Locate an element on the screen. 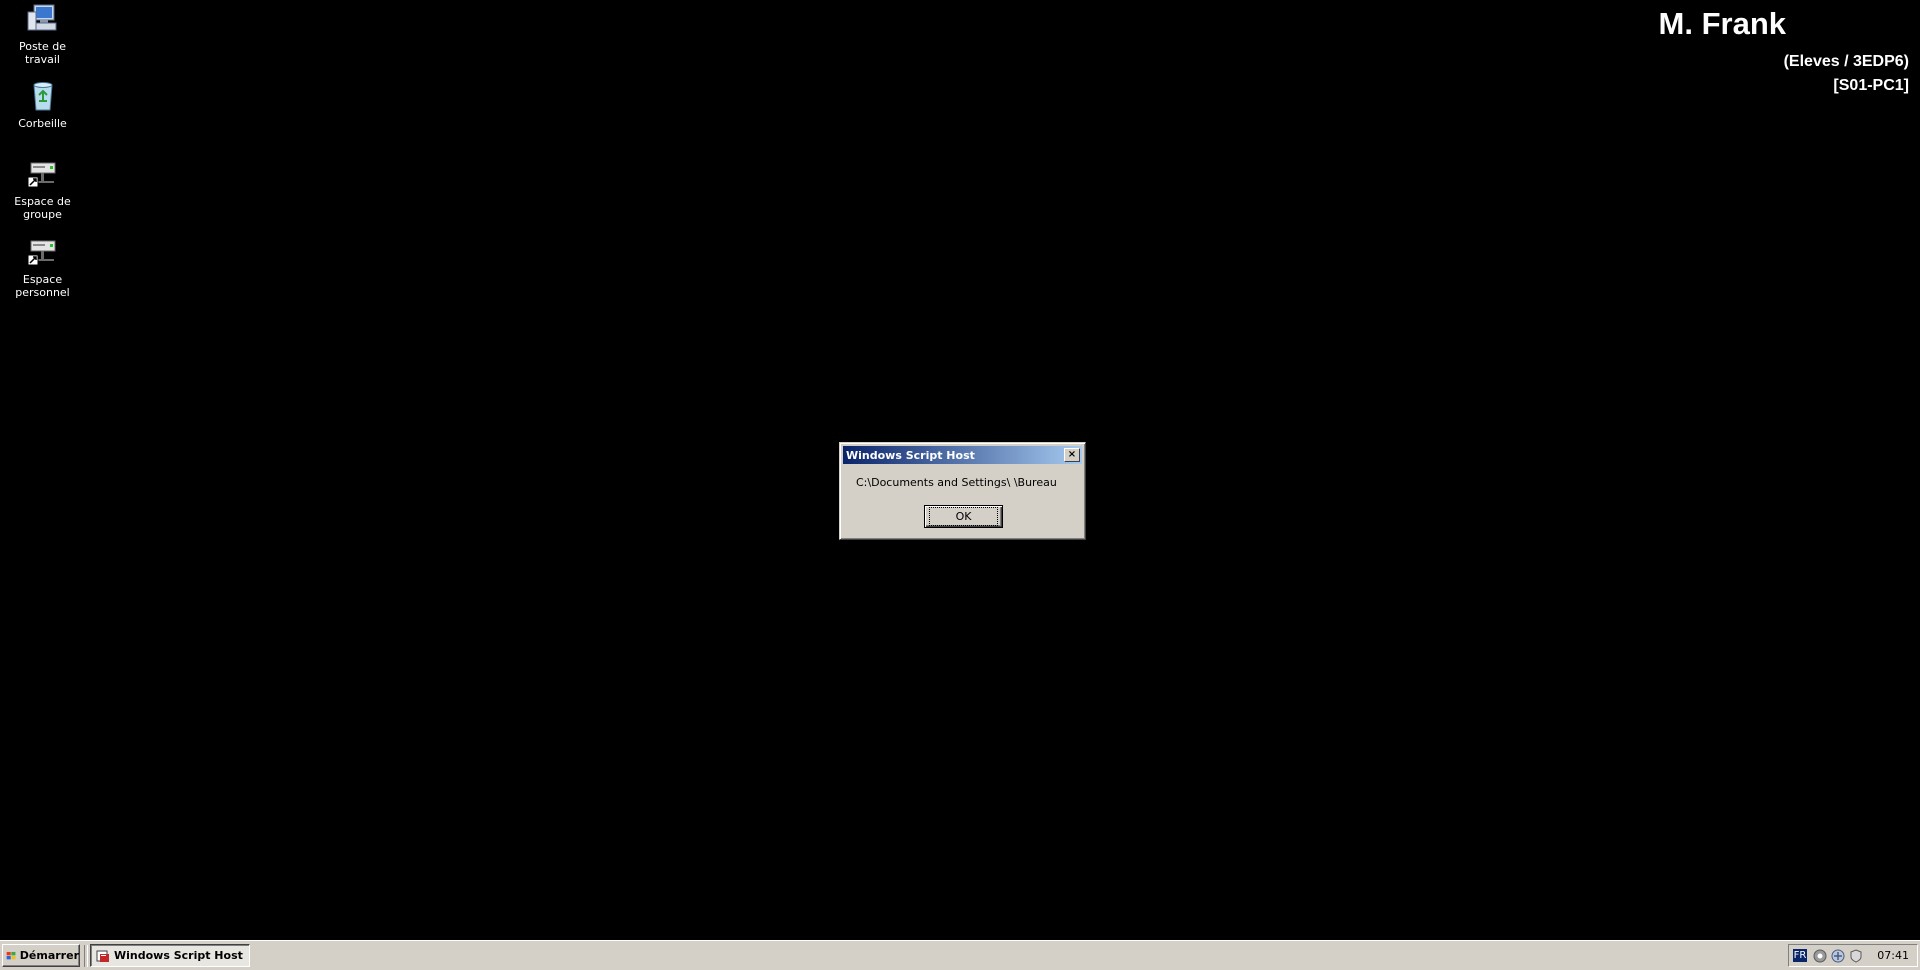 The height and width of the screenshot is (970, 1920). desktop-icon-label: Corbeille is located at coordinates (42, 123).